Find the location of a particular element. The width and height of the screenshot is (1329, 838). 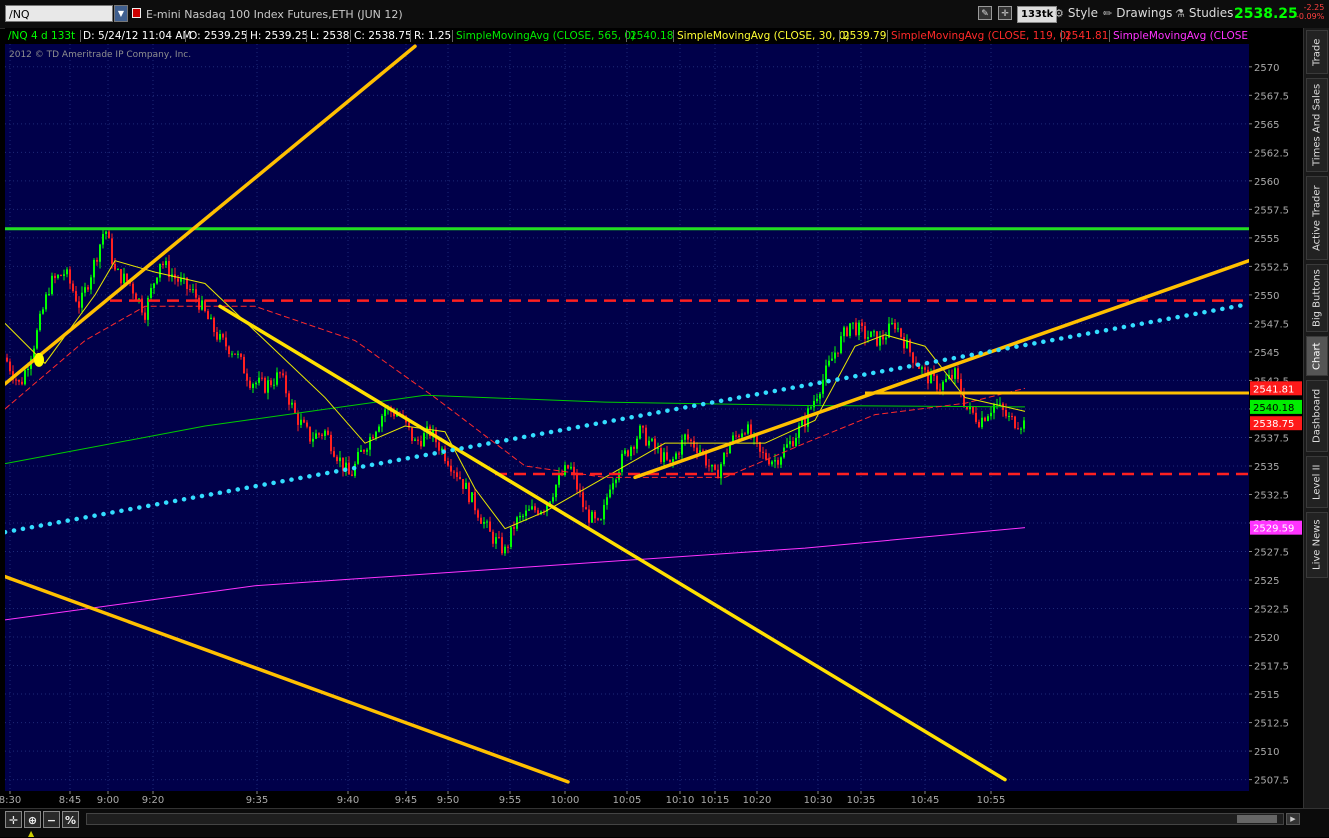

symbol-dropdown-icon: ▼ is located at coordinates (121, 13).